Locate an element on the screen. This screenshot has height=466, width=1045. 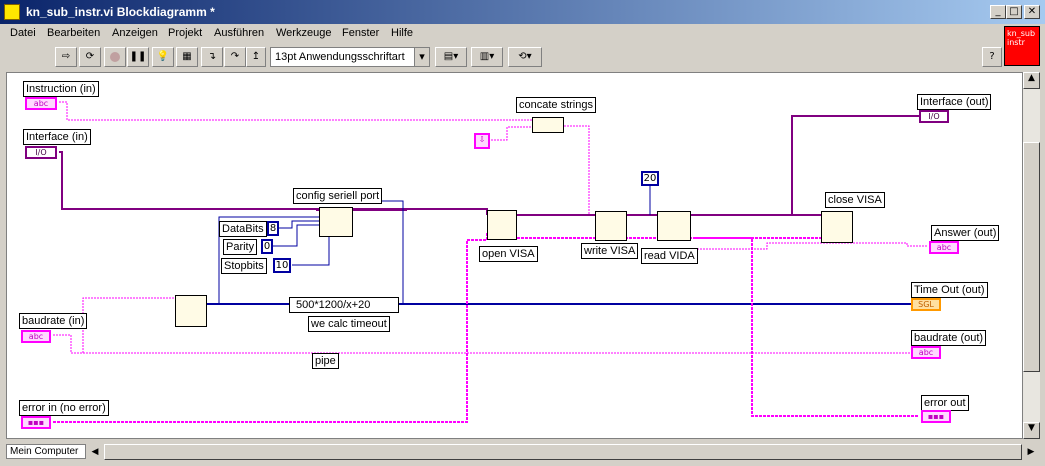
label-timeout-out: Time Out (out) is located at coordinates (949, 290).